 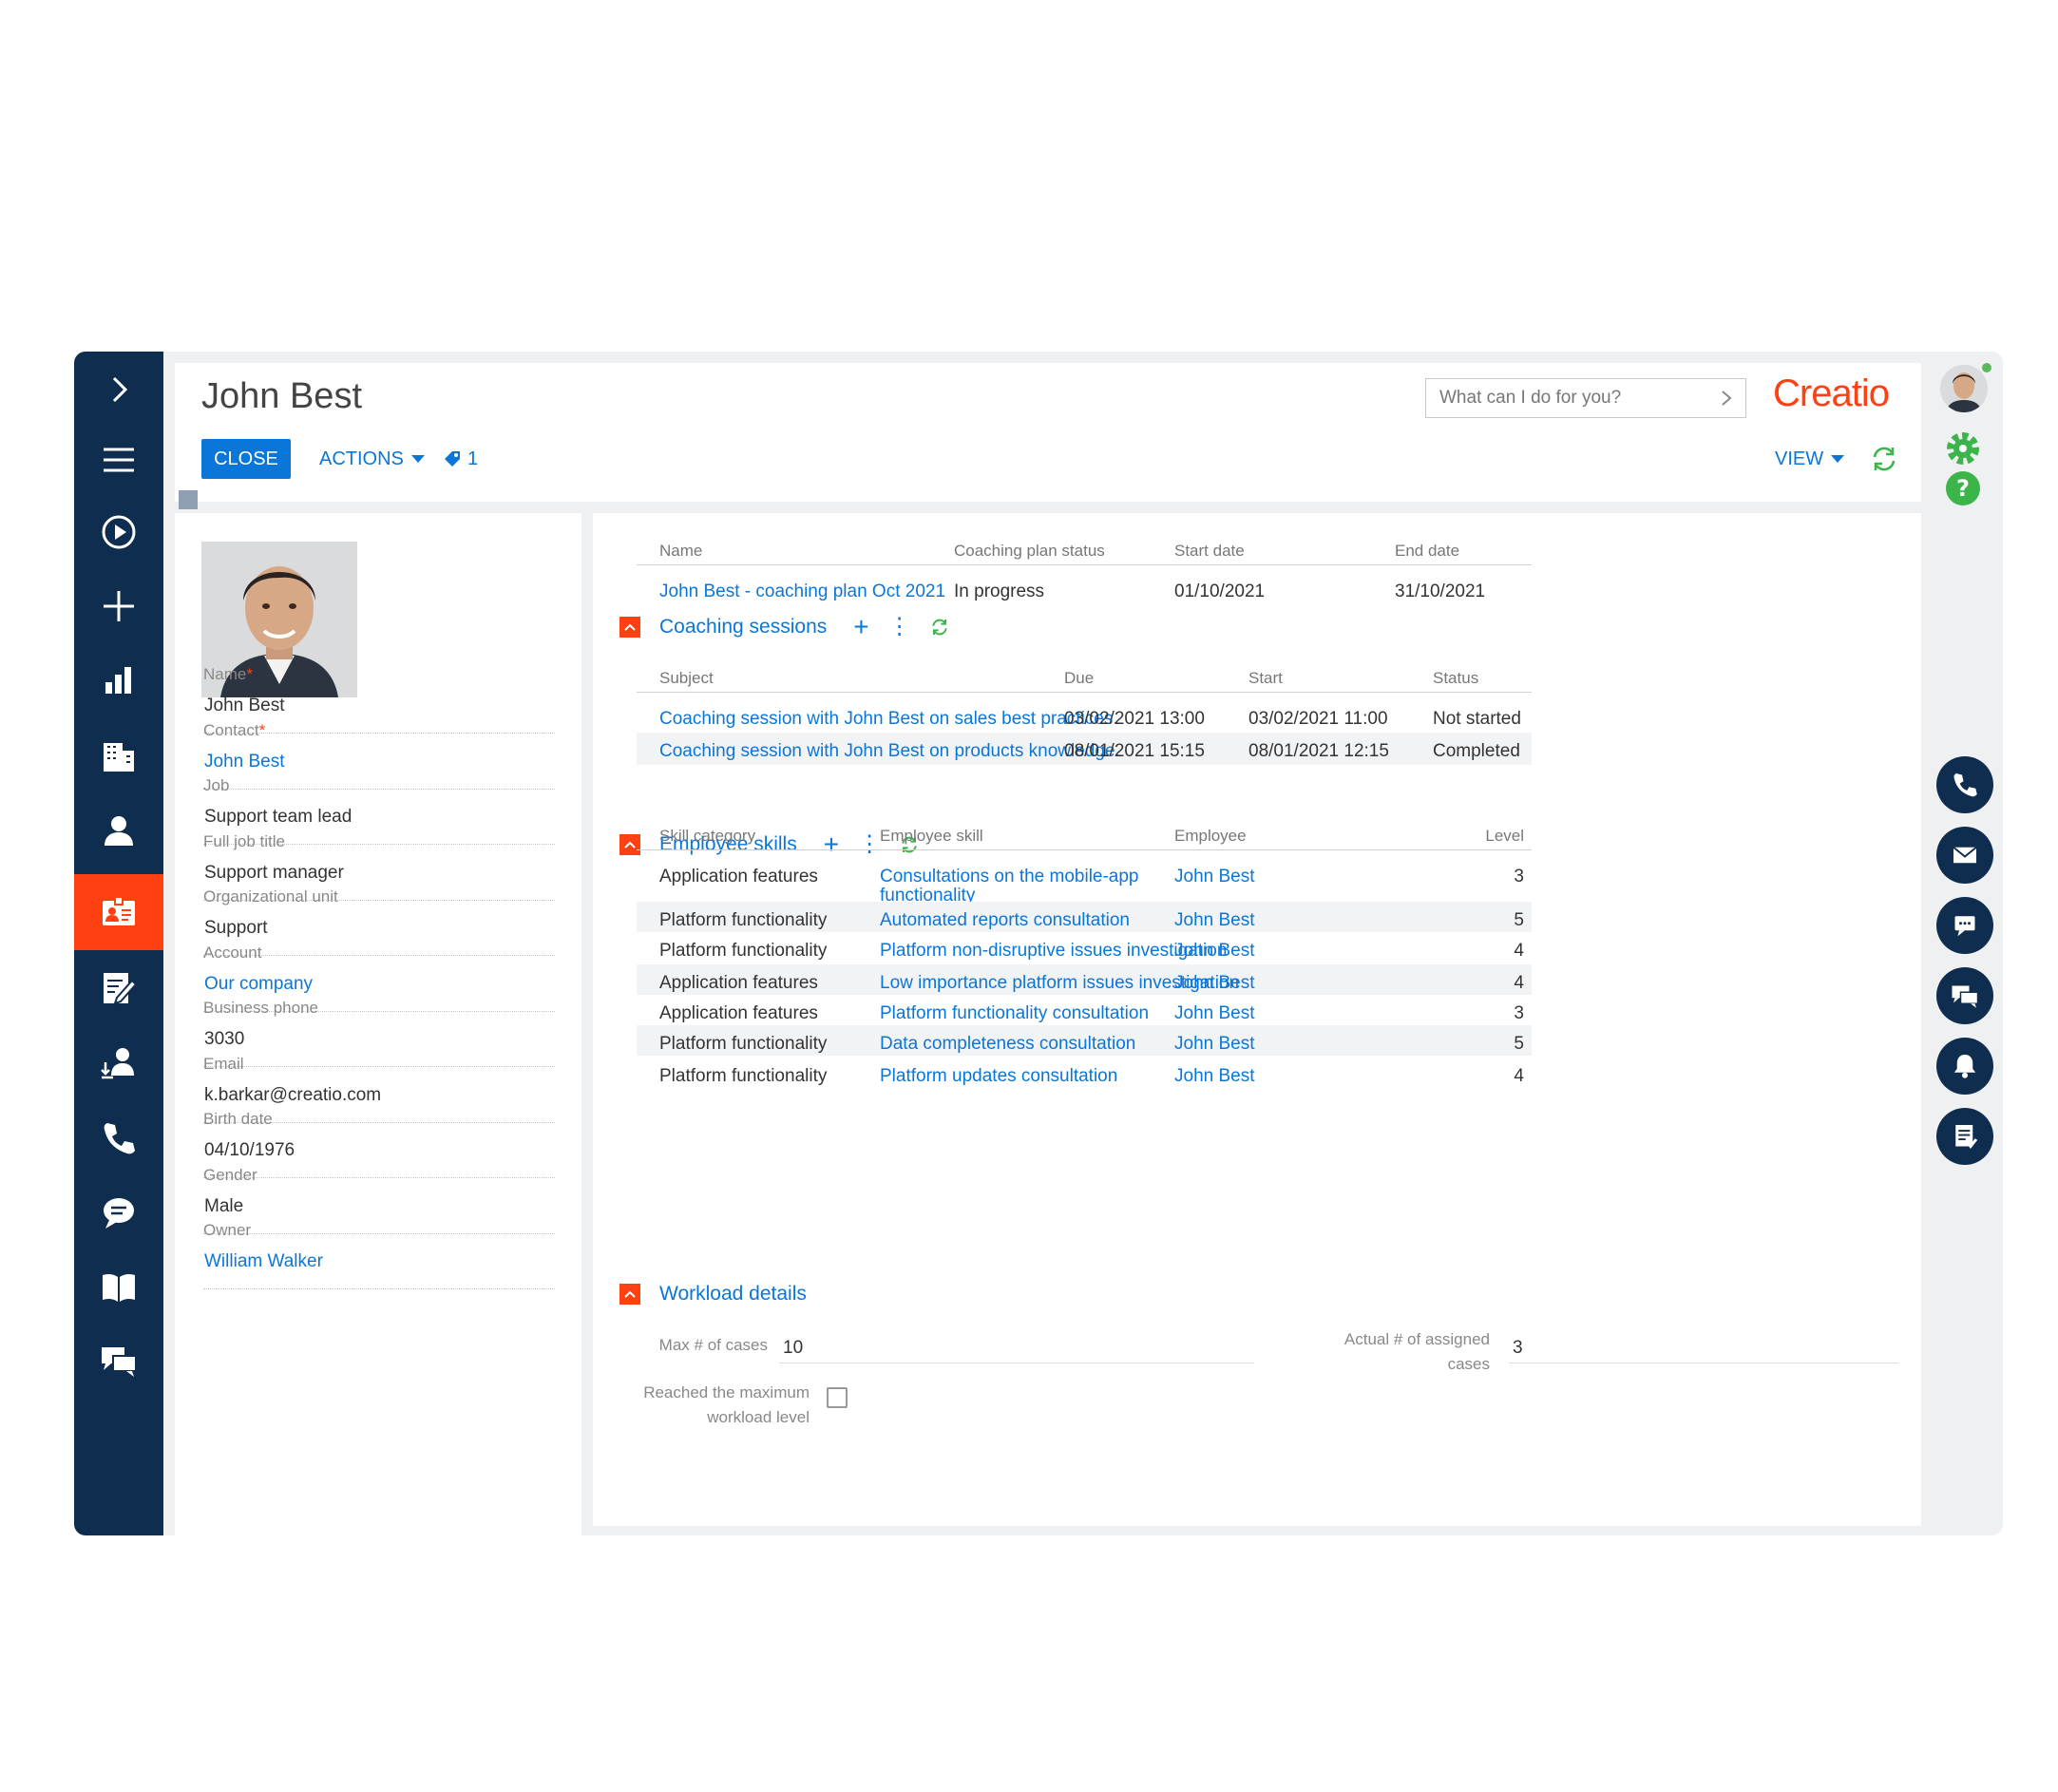 What do you see at coordinates (118, 1287) in the screenshot?
I see `knowledge-base-icon` at bounding box center [118, 1287].